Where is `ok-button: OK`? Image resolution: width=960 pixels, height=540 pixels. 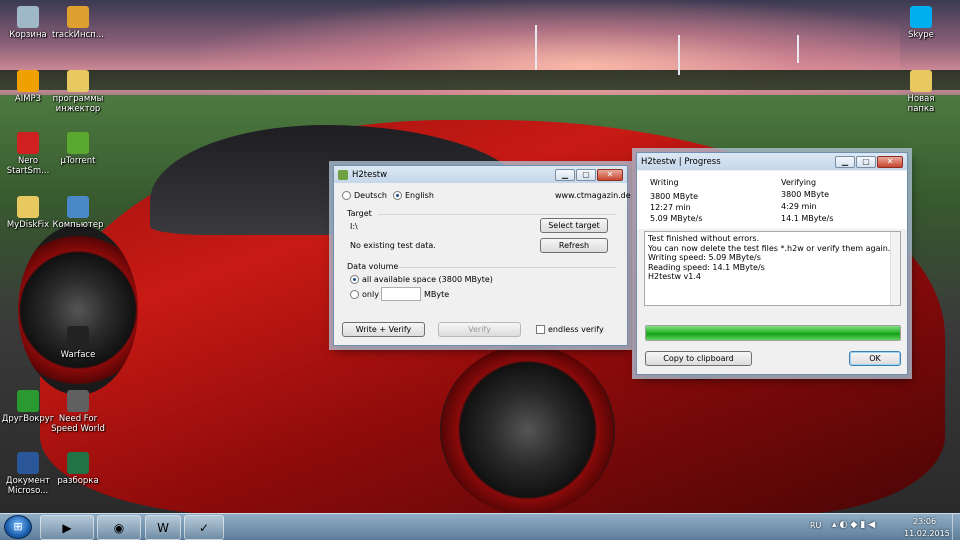 ok-button: OK is located at coordinates (875, 358).